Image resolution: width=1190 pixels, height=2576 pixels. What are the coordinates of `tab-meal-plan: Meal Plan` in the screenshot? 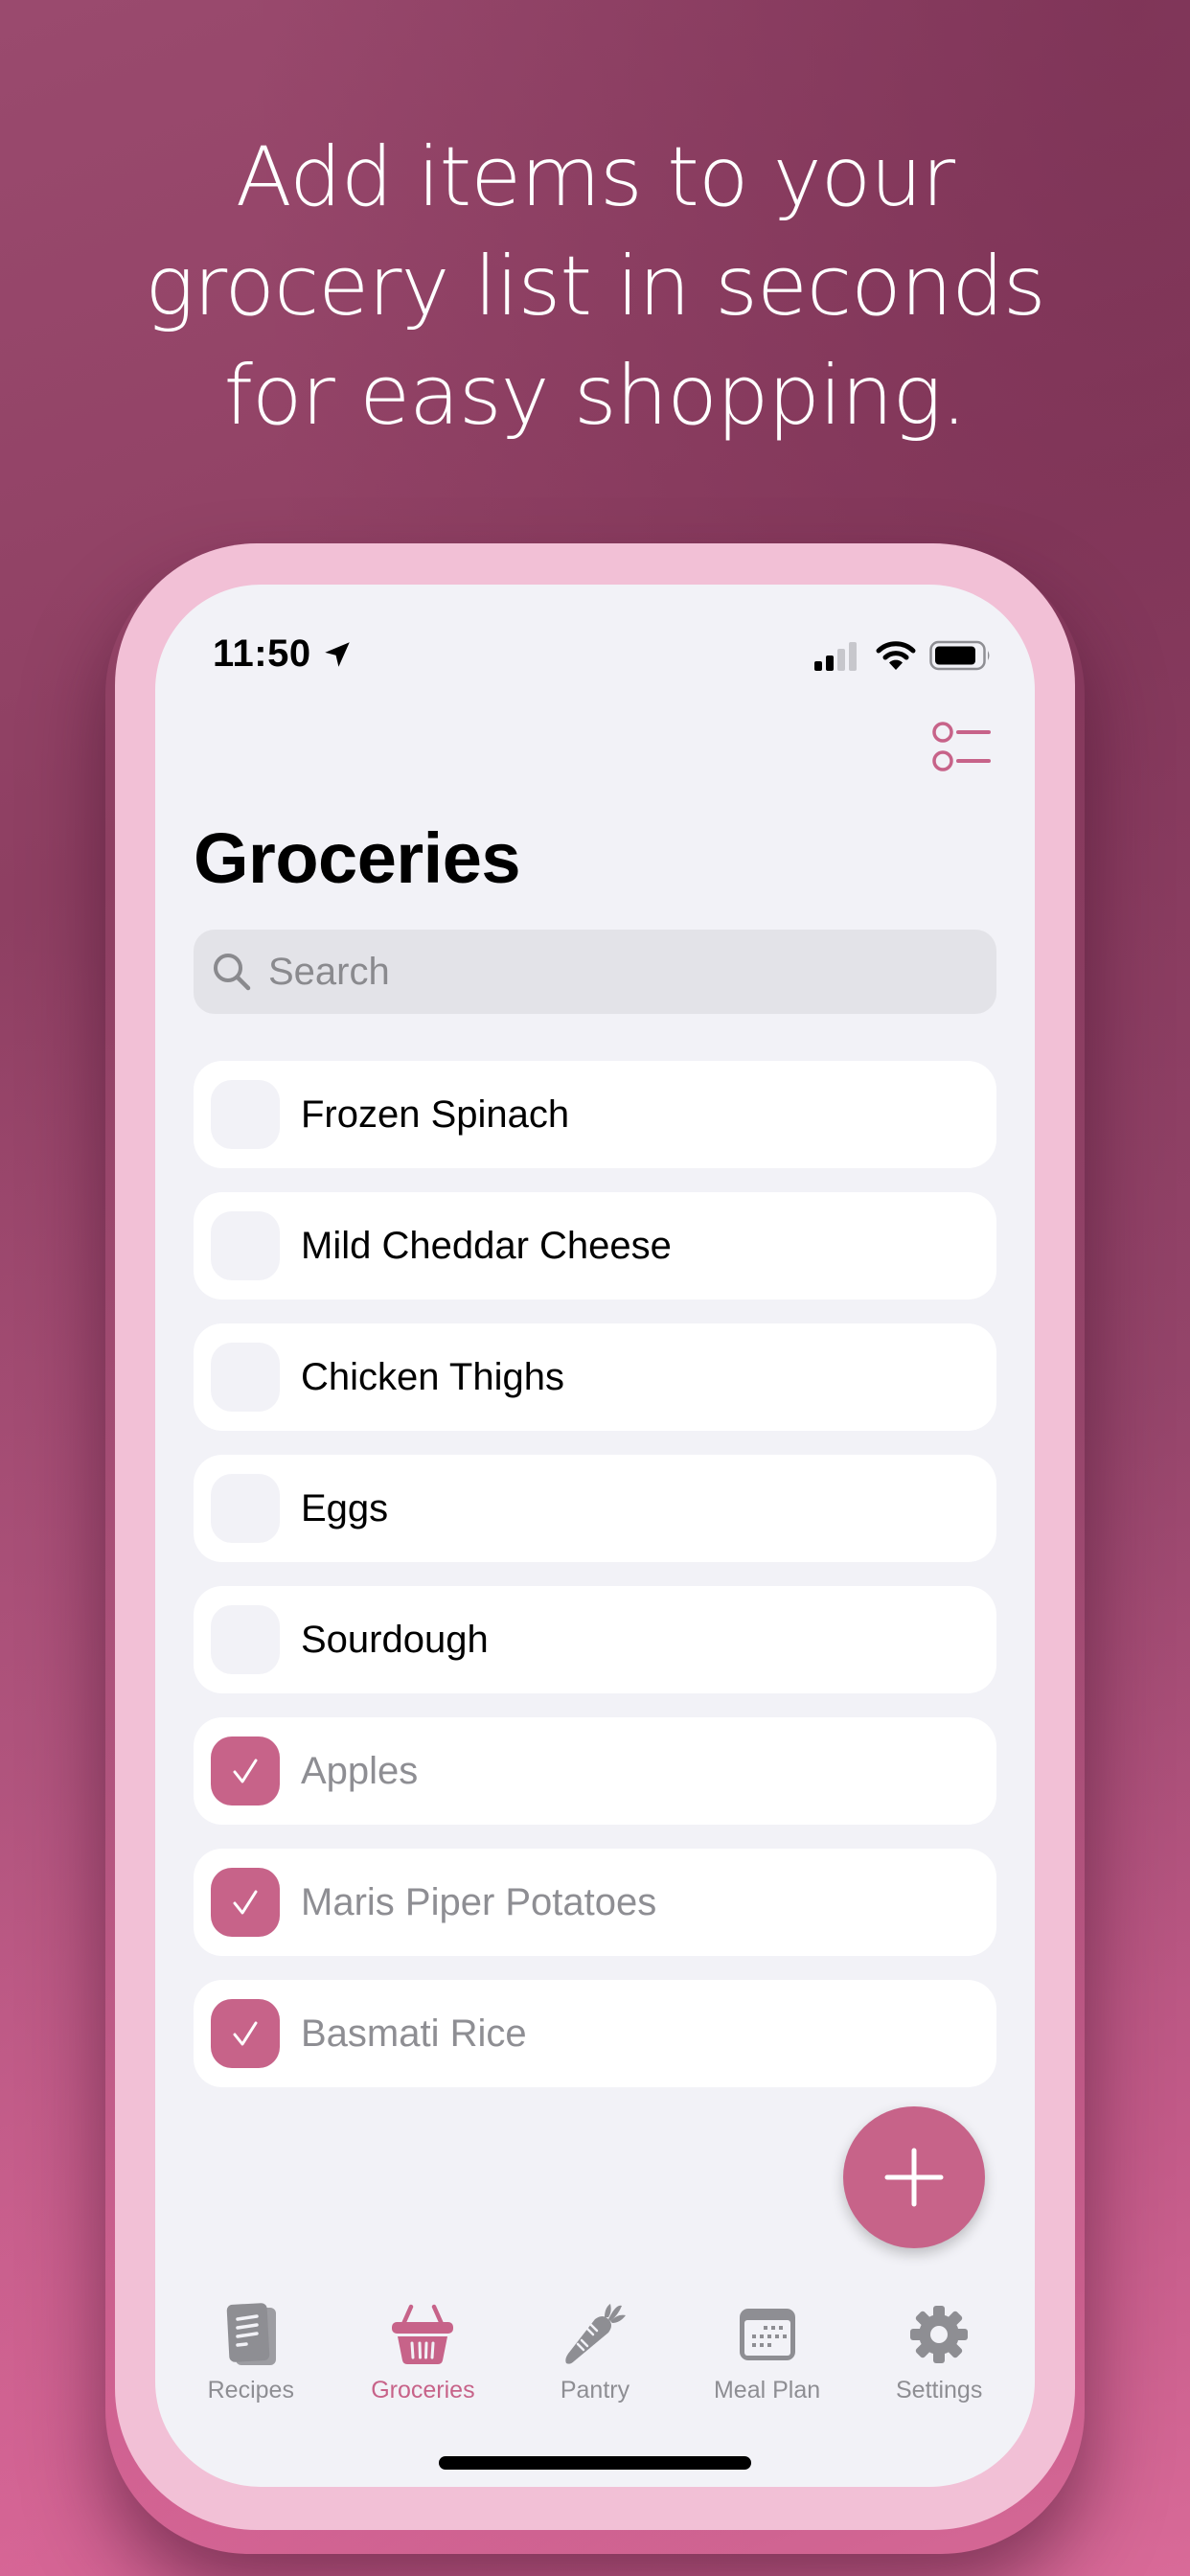 It's located at (767, 2357).